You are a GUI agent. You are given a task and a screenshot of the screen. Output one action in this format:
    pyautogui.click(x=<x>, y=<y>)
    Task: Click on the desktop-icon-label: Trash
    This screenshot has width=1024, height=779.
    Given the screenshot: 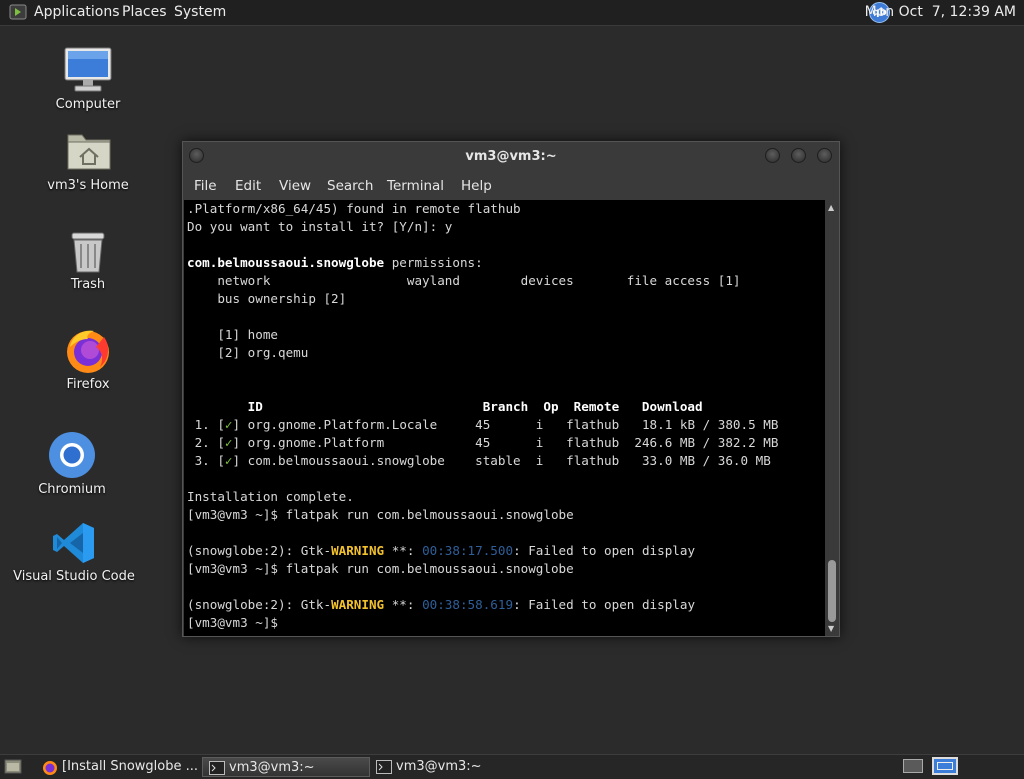 What is the action you would take?
    pyautogui.click(x=88, y=284)
    